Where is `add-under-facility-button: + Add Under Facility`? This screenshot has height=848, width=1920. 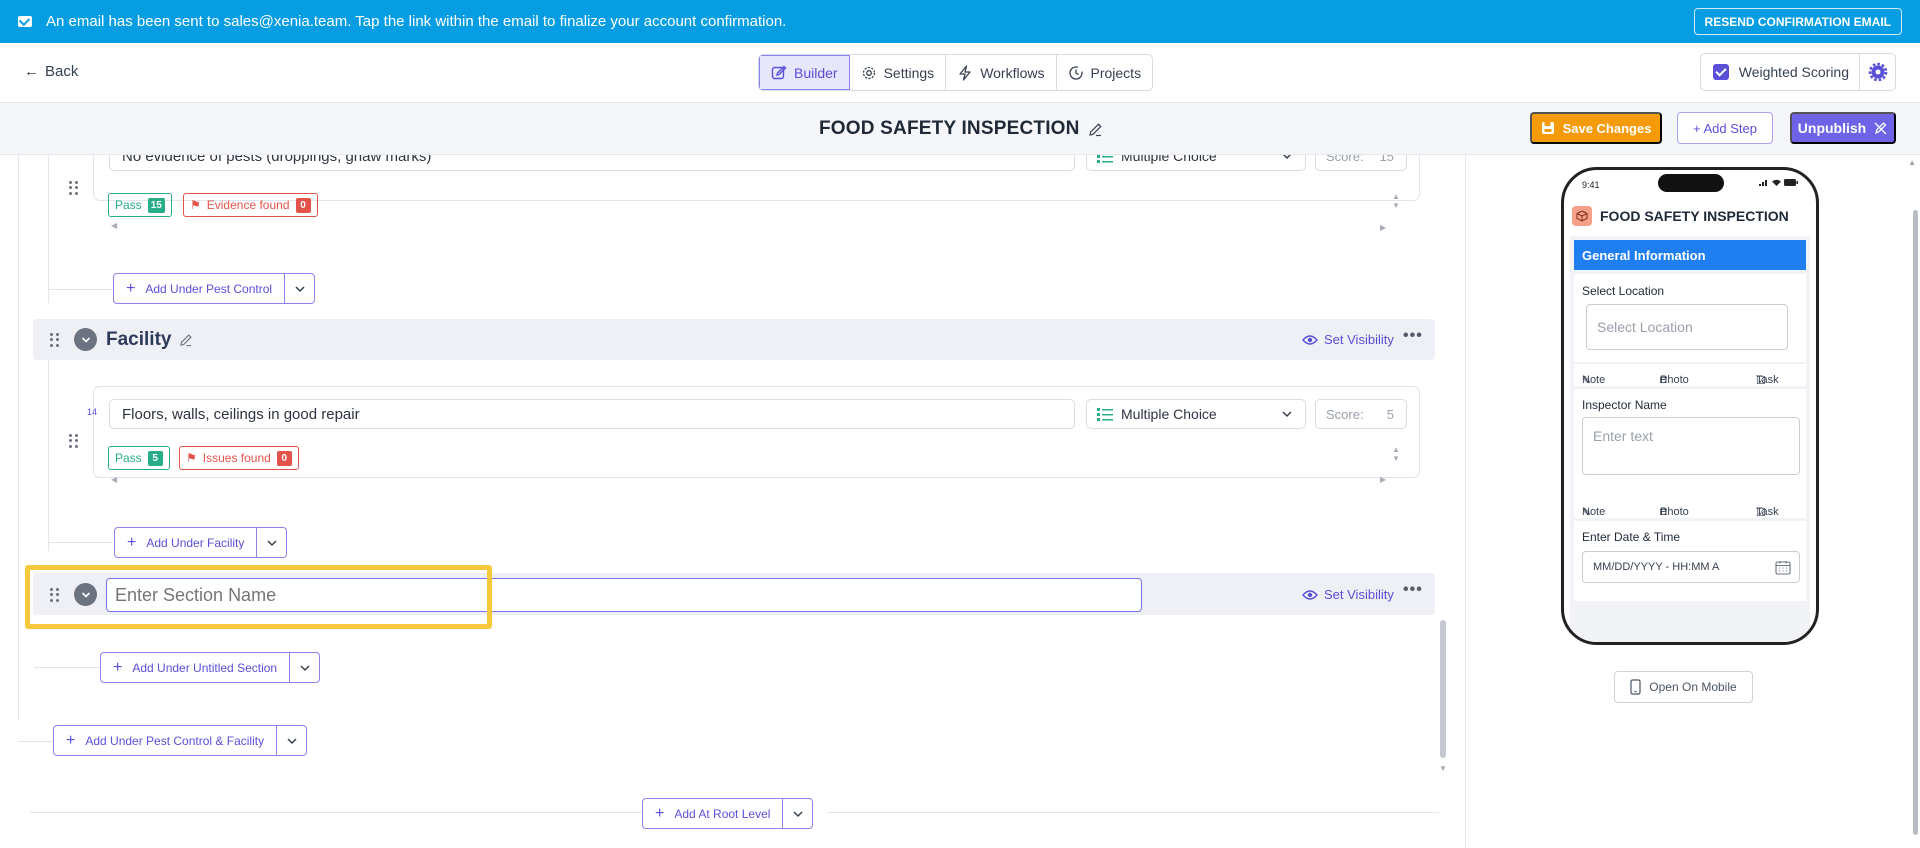
add-under-facility-button: + Add Under Facility is located at coordinates (201, 542).